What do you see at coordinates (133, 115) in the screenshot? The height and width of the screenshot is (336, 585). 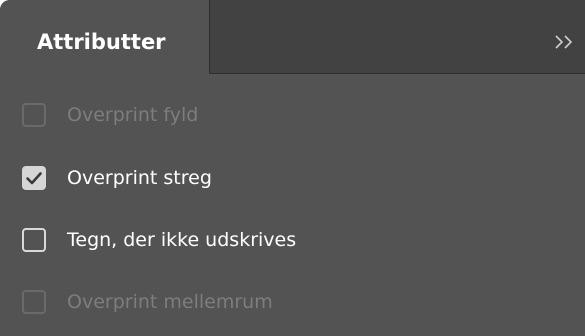 I see `overprint-fill-label: Overprint fyld` at bounding box center [133, 115].